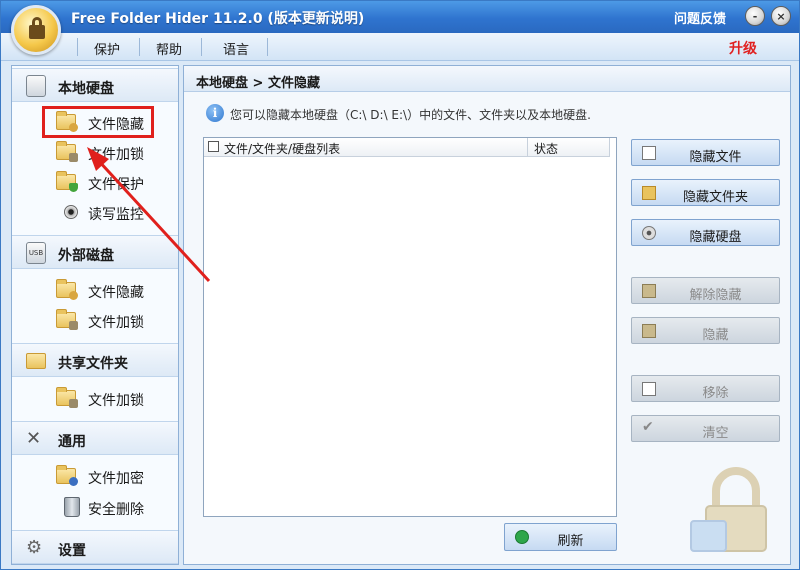 The width and height of the screenshot is (800, 570). What do you see at coordinates (755, 16) in the screenshot?
I see `minimize-button: -` at bounding box center [755, 16].